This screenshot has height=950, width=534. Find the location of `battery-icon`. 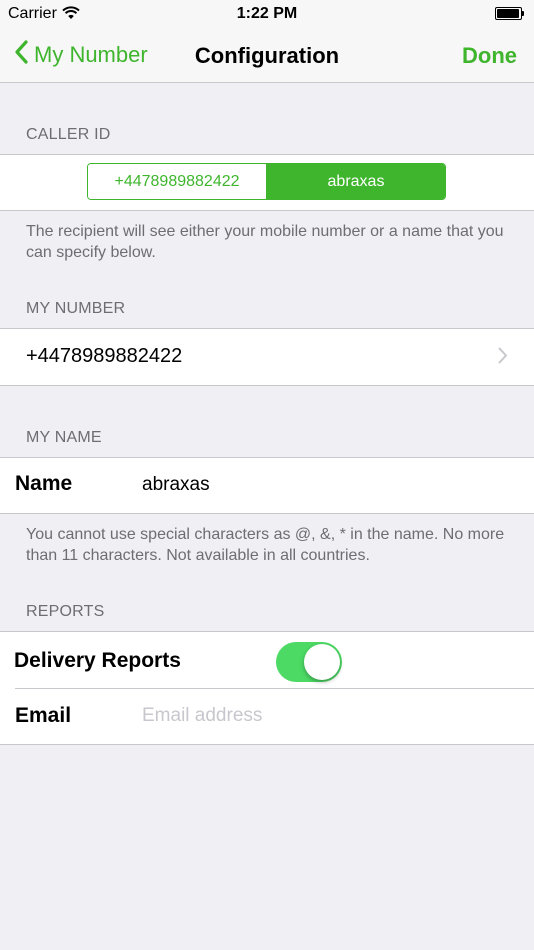

battery-icon is located at coordinates (510, 13).